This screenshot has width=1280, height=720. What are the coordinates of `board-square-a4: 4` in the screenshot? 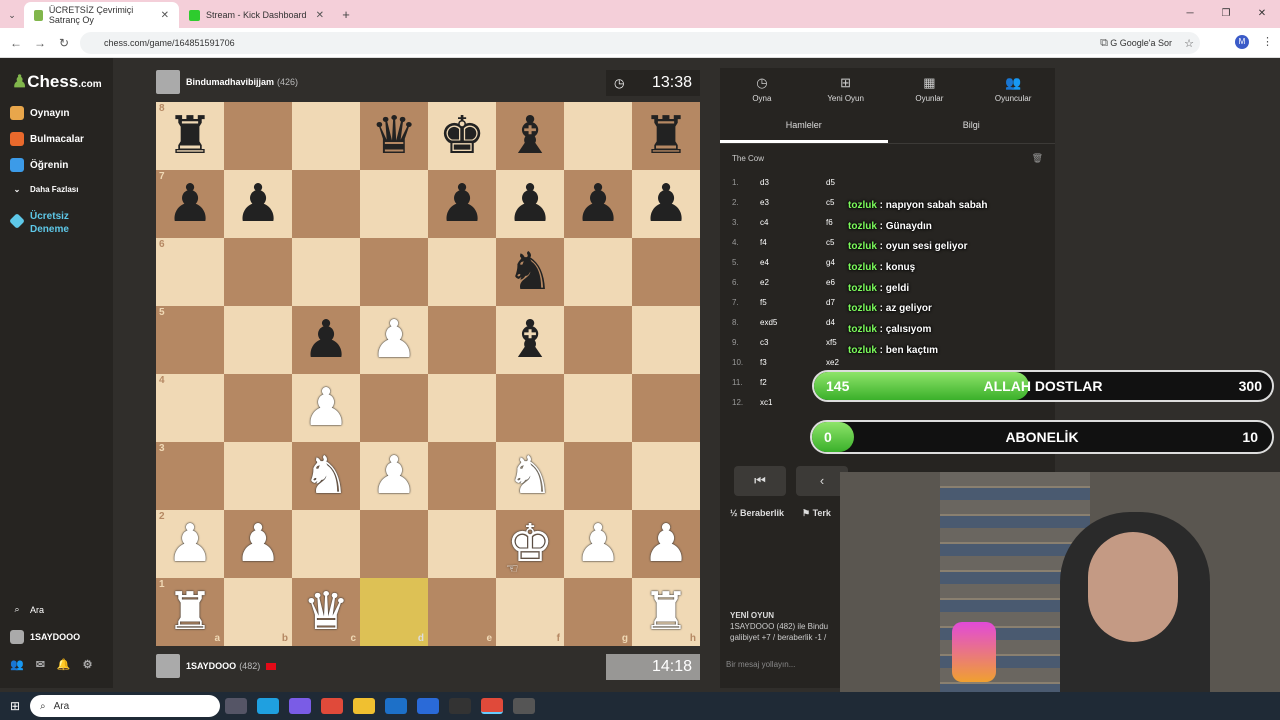 It's located at (190, 408).